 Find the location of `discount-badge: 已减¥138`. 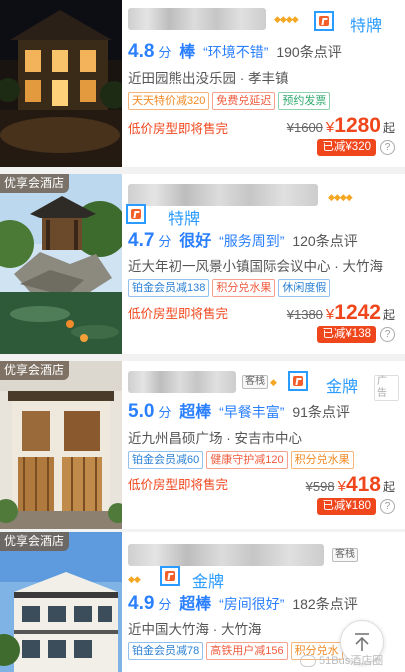

discount-badge: 已减¥138 is located at coordinates (346, 335).